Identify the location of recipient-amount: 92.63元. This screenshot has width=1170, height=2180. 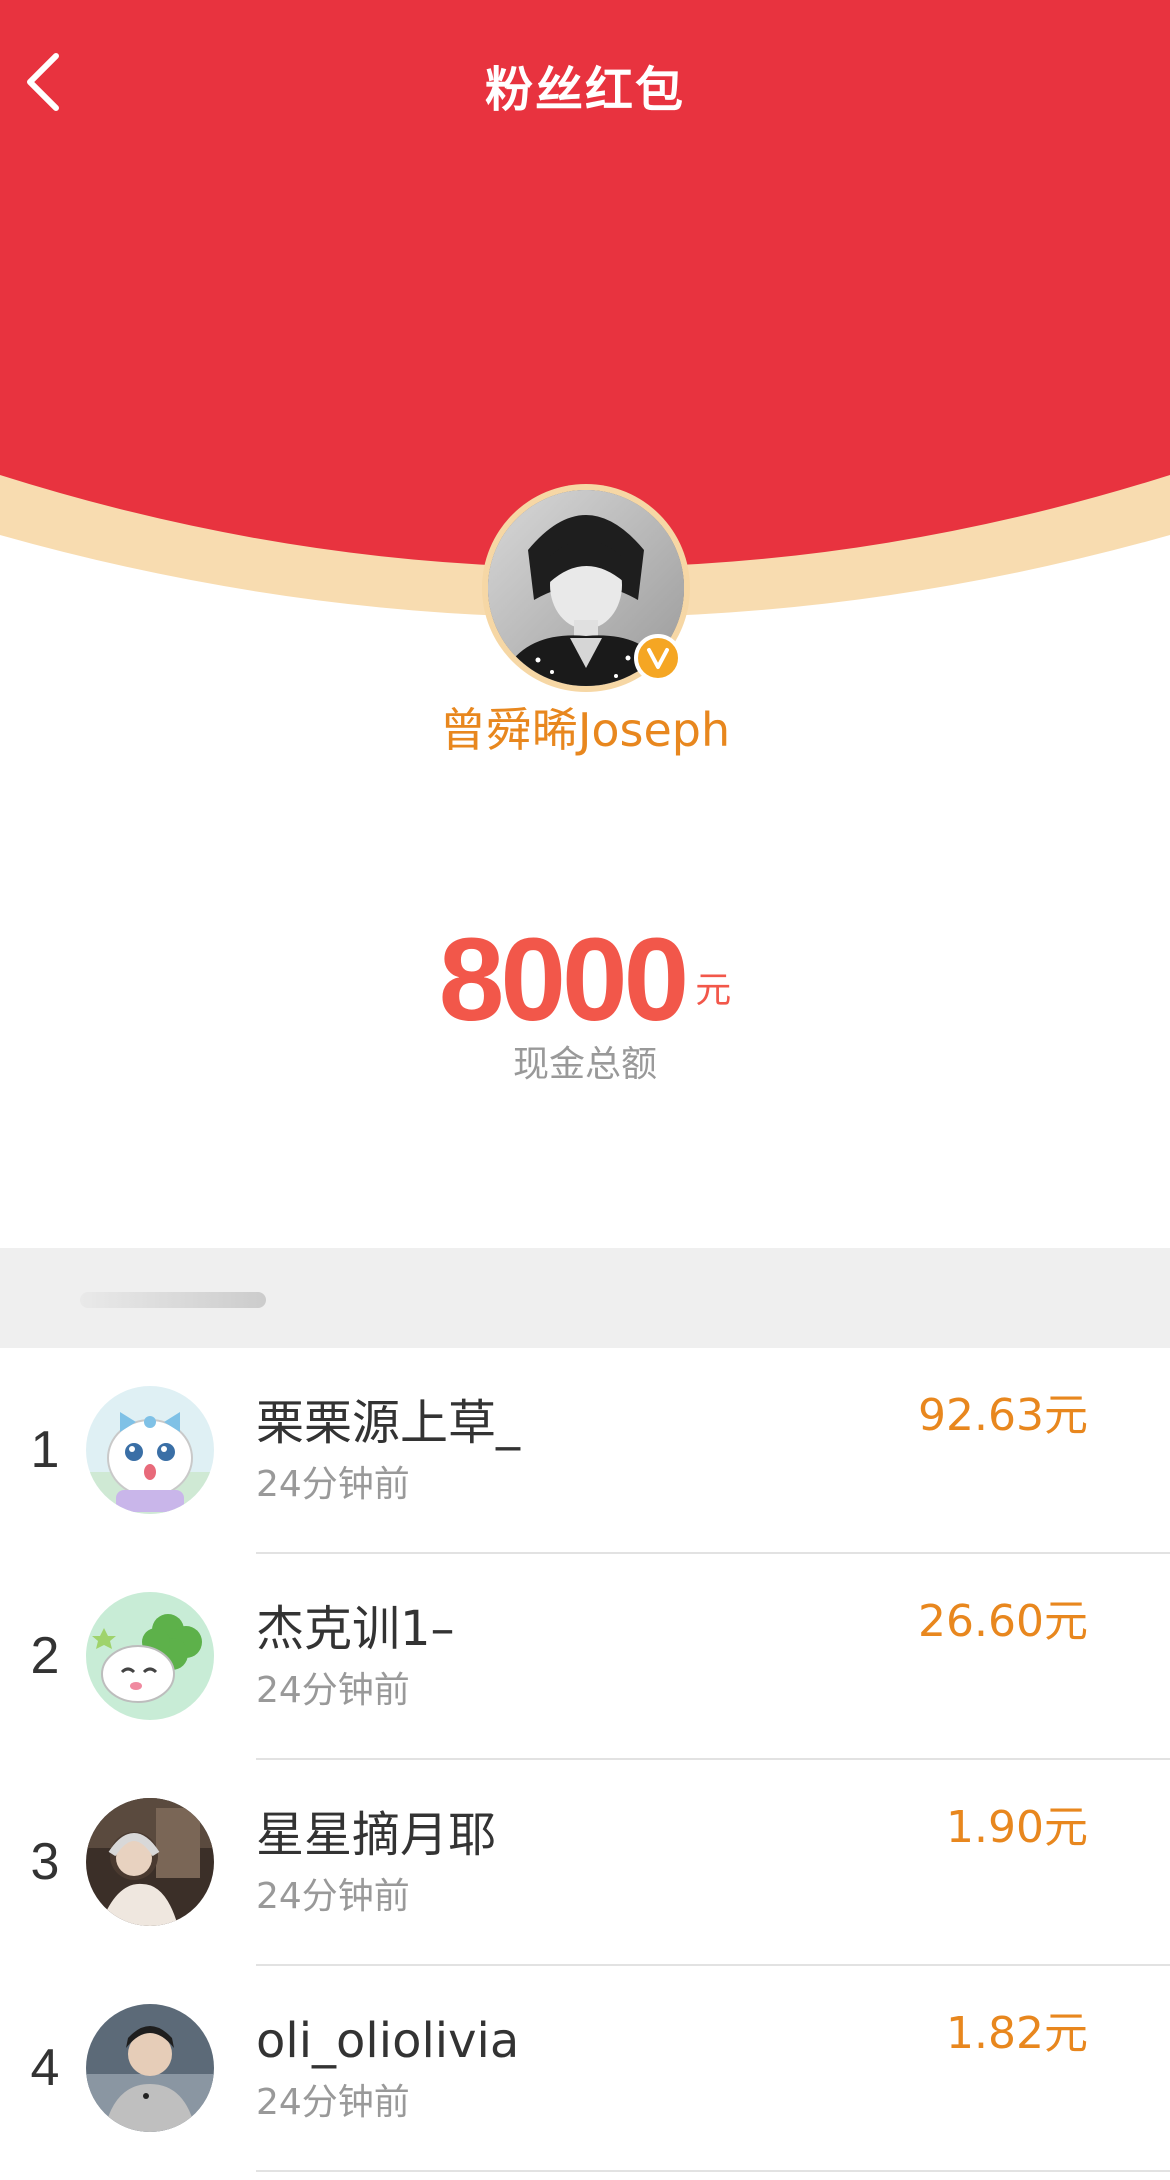
(1003, 1415).